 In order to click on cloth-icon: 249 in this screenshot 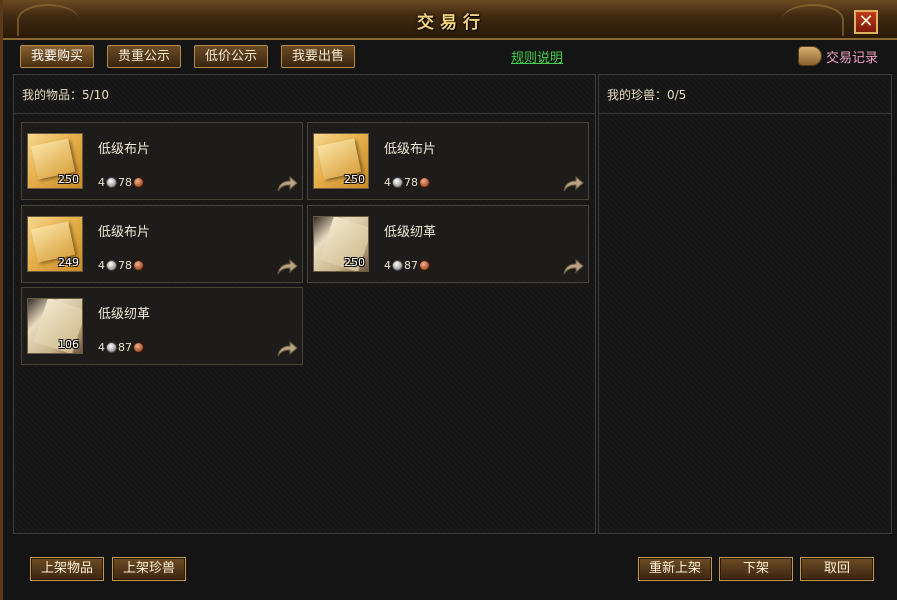, I will do `click(55, 244)`.